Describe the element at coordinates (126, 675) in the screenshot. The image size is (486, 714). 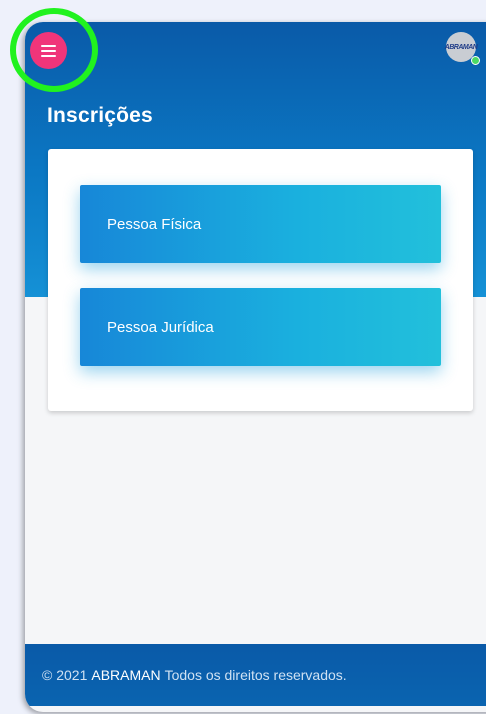
I see `footer-brand: ABRAMAN` at that location.